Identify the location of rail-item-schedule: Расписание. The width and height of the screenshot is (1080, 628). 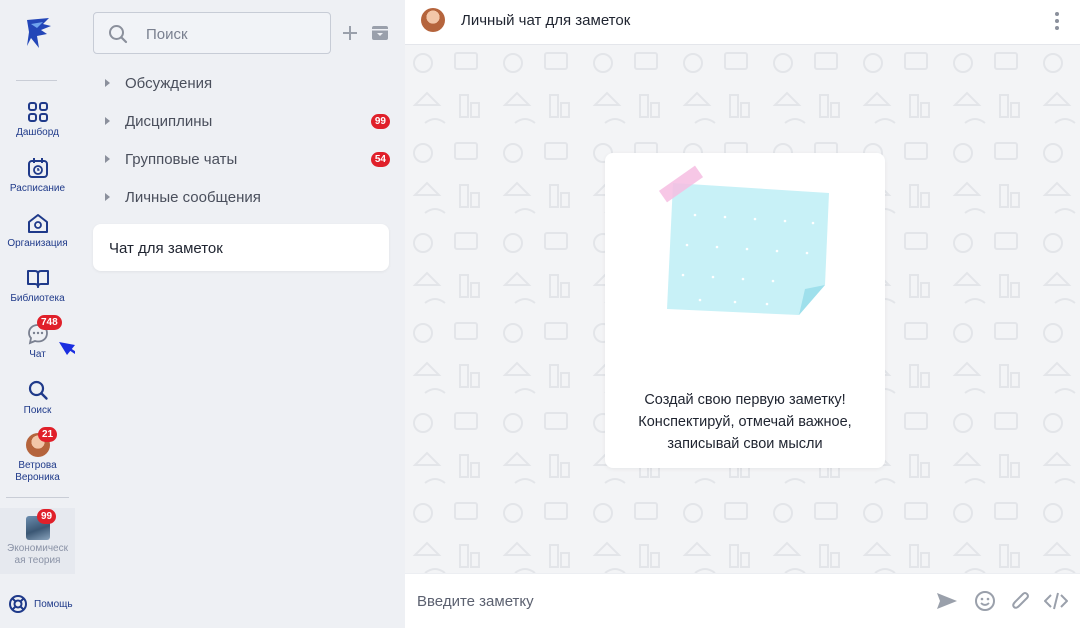
(37, 175).